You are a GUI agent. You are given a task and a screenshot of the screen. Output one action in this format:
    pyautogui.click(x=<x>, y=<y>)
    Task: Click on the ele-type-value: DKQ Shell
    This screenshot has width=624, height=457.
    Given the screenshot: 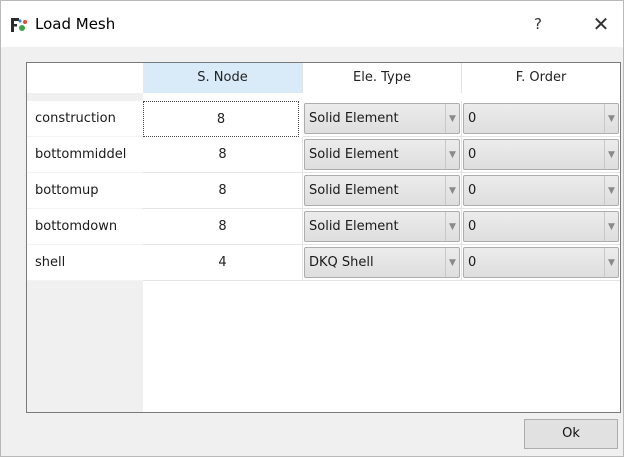 What is the action you would take?
    pyautogui.click(x=341, y=262)
    